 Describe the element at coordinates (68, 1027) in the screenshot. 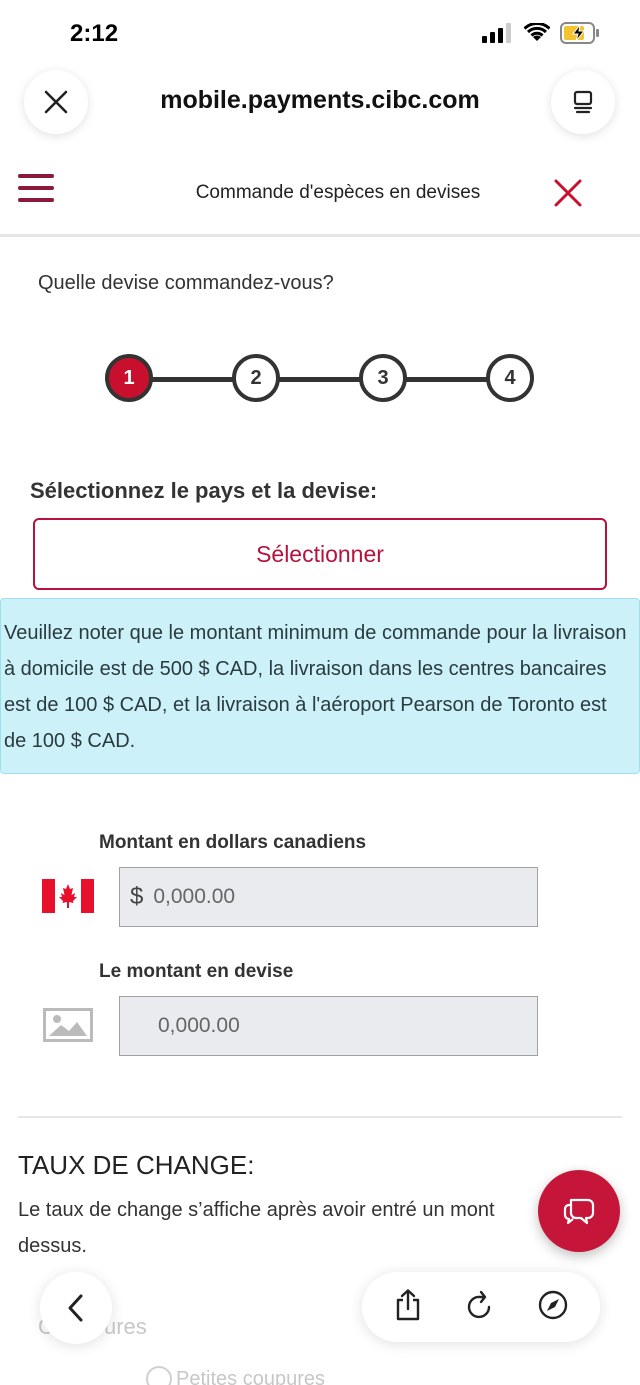

I see `image-placeholder-icon` at that location.